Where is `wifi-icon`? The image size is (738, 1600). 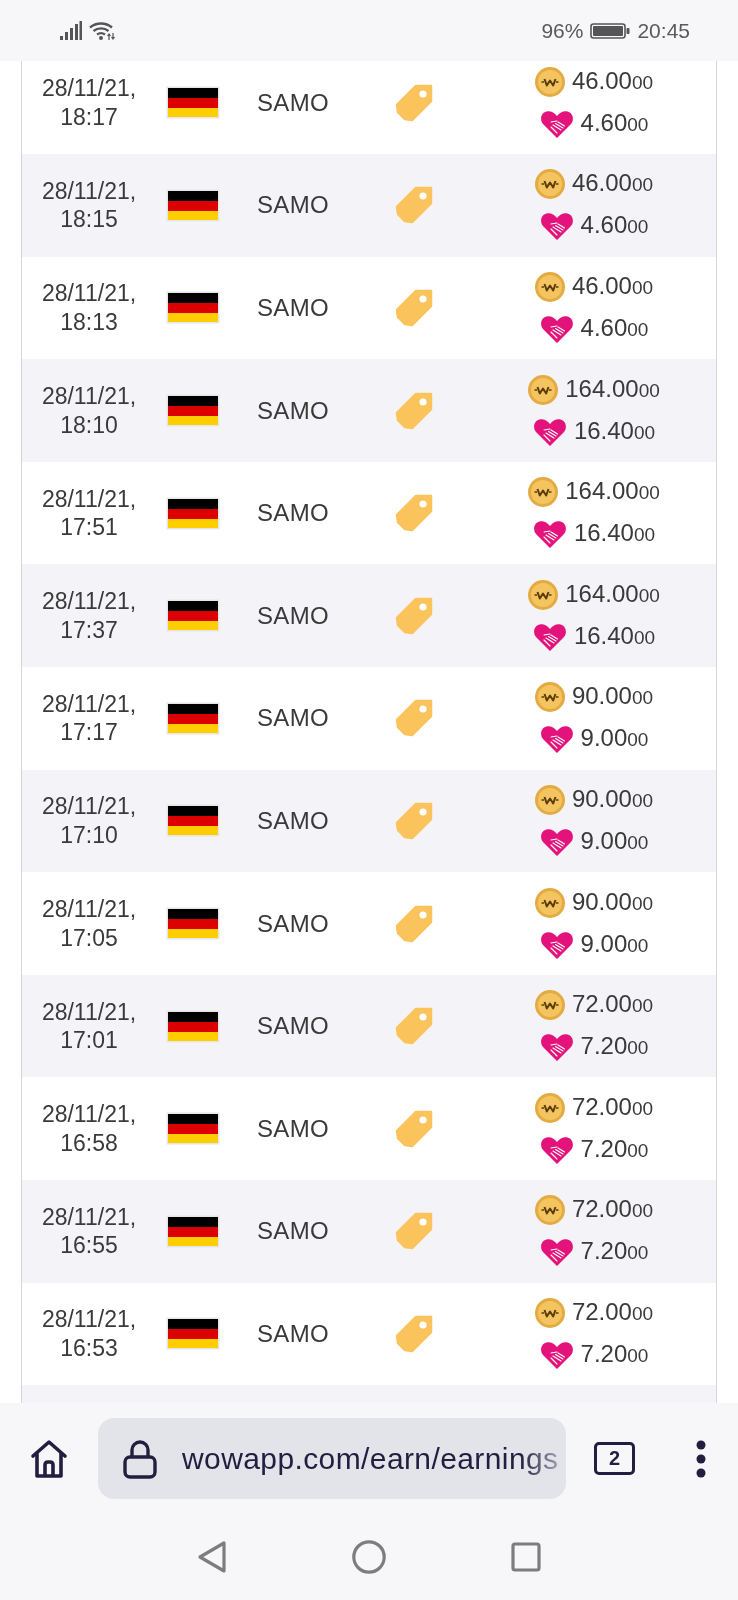
wifi-icon is located at coordinates (102, 30).